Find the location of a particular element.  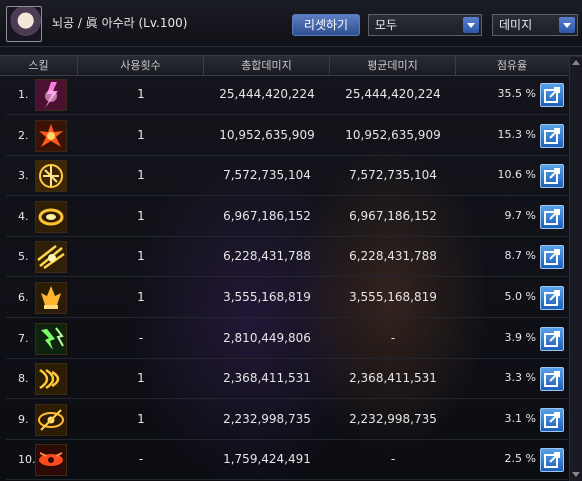

damage-share: 5.0 % is located at coordinates (520, 296).